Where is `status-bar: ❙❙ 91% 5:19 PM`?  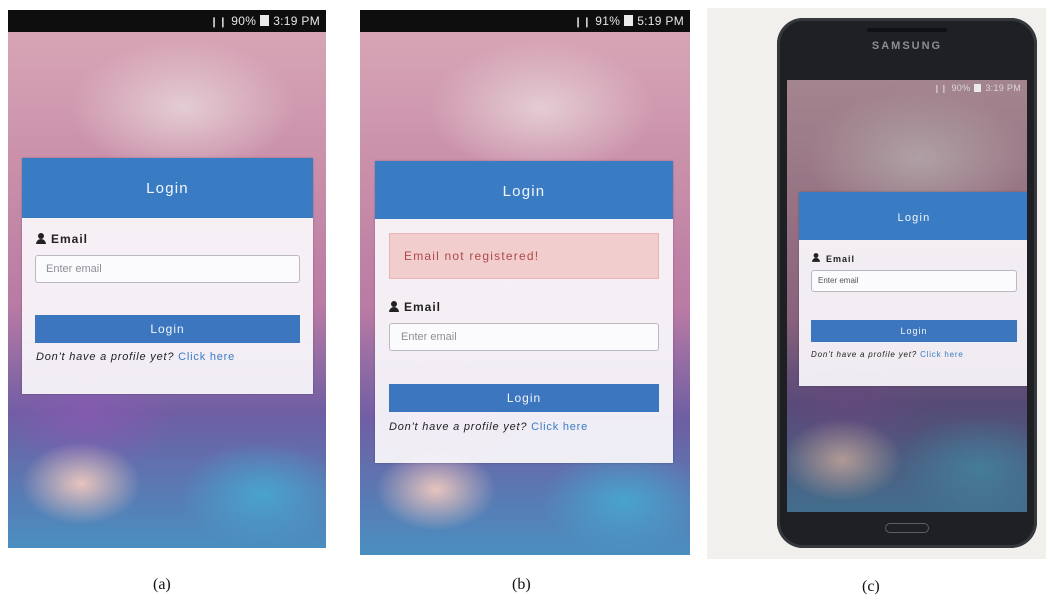 status-bar: ❙❙ 91% 5:19 PM is located at coordinates (525, 21).